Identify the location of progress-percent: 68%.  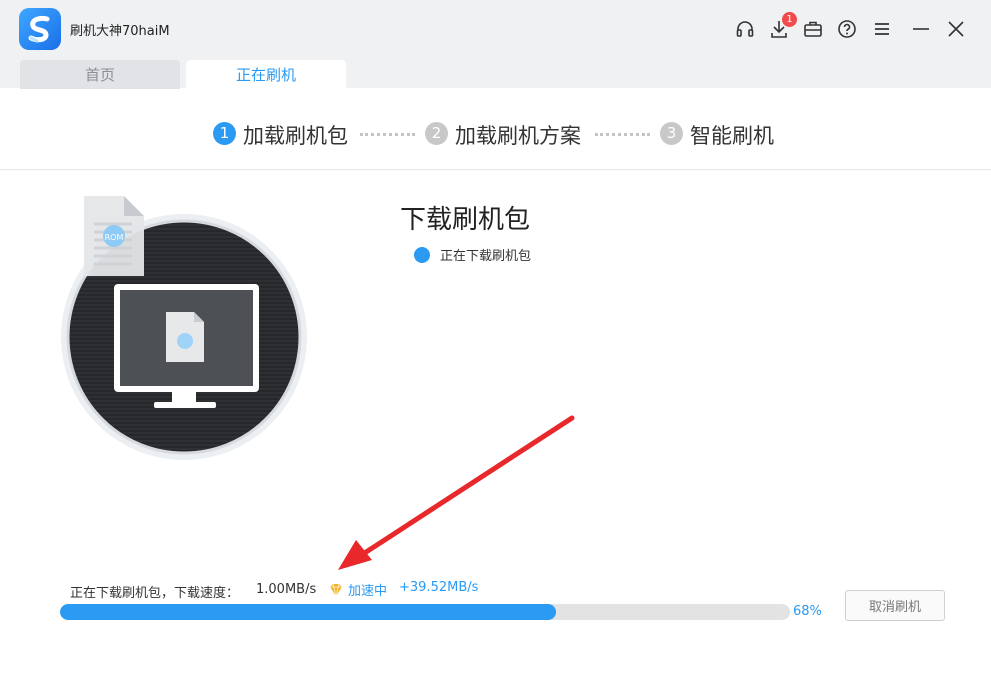
(807, 611).